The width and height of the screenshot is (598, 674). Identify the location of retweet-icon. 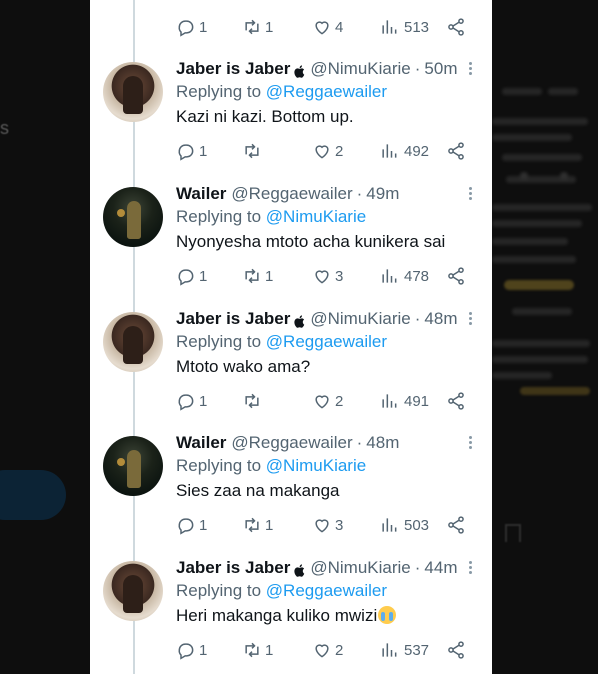
(252, 276).